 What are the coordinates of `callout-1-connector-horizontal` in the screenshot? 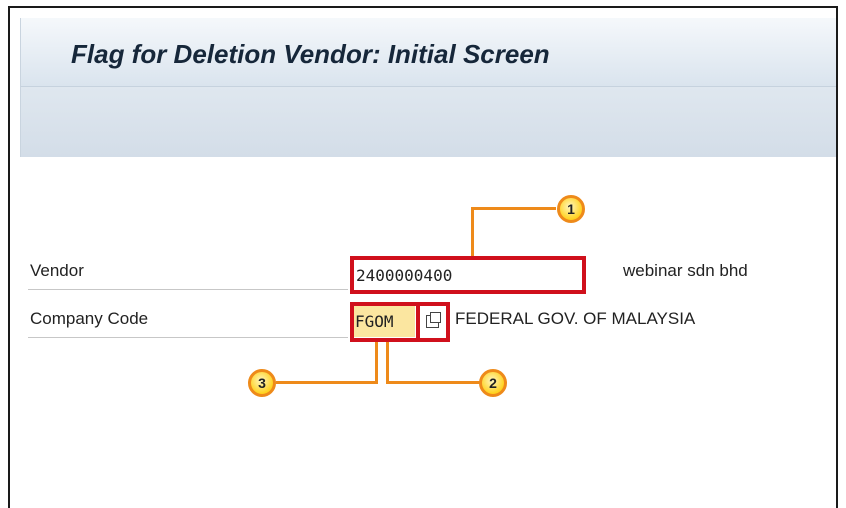 It's located at (513, 208).